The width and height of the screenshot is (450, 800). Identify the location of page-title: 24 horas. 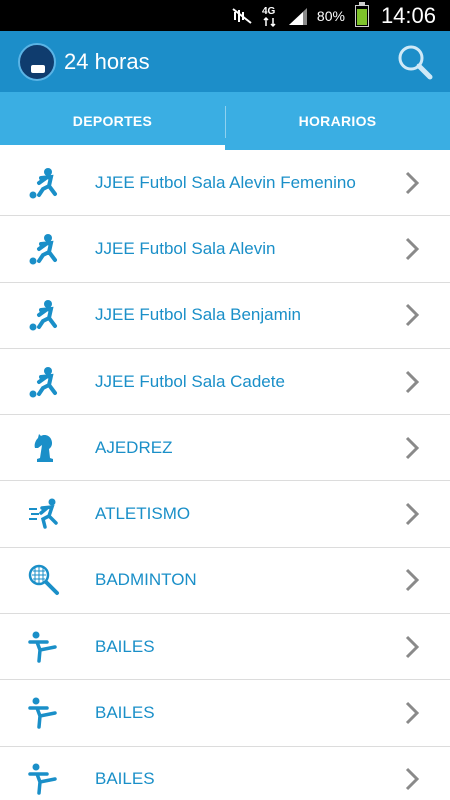
(107, 61).